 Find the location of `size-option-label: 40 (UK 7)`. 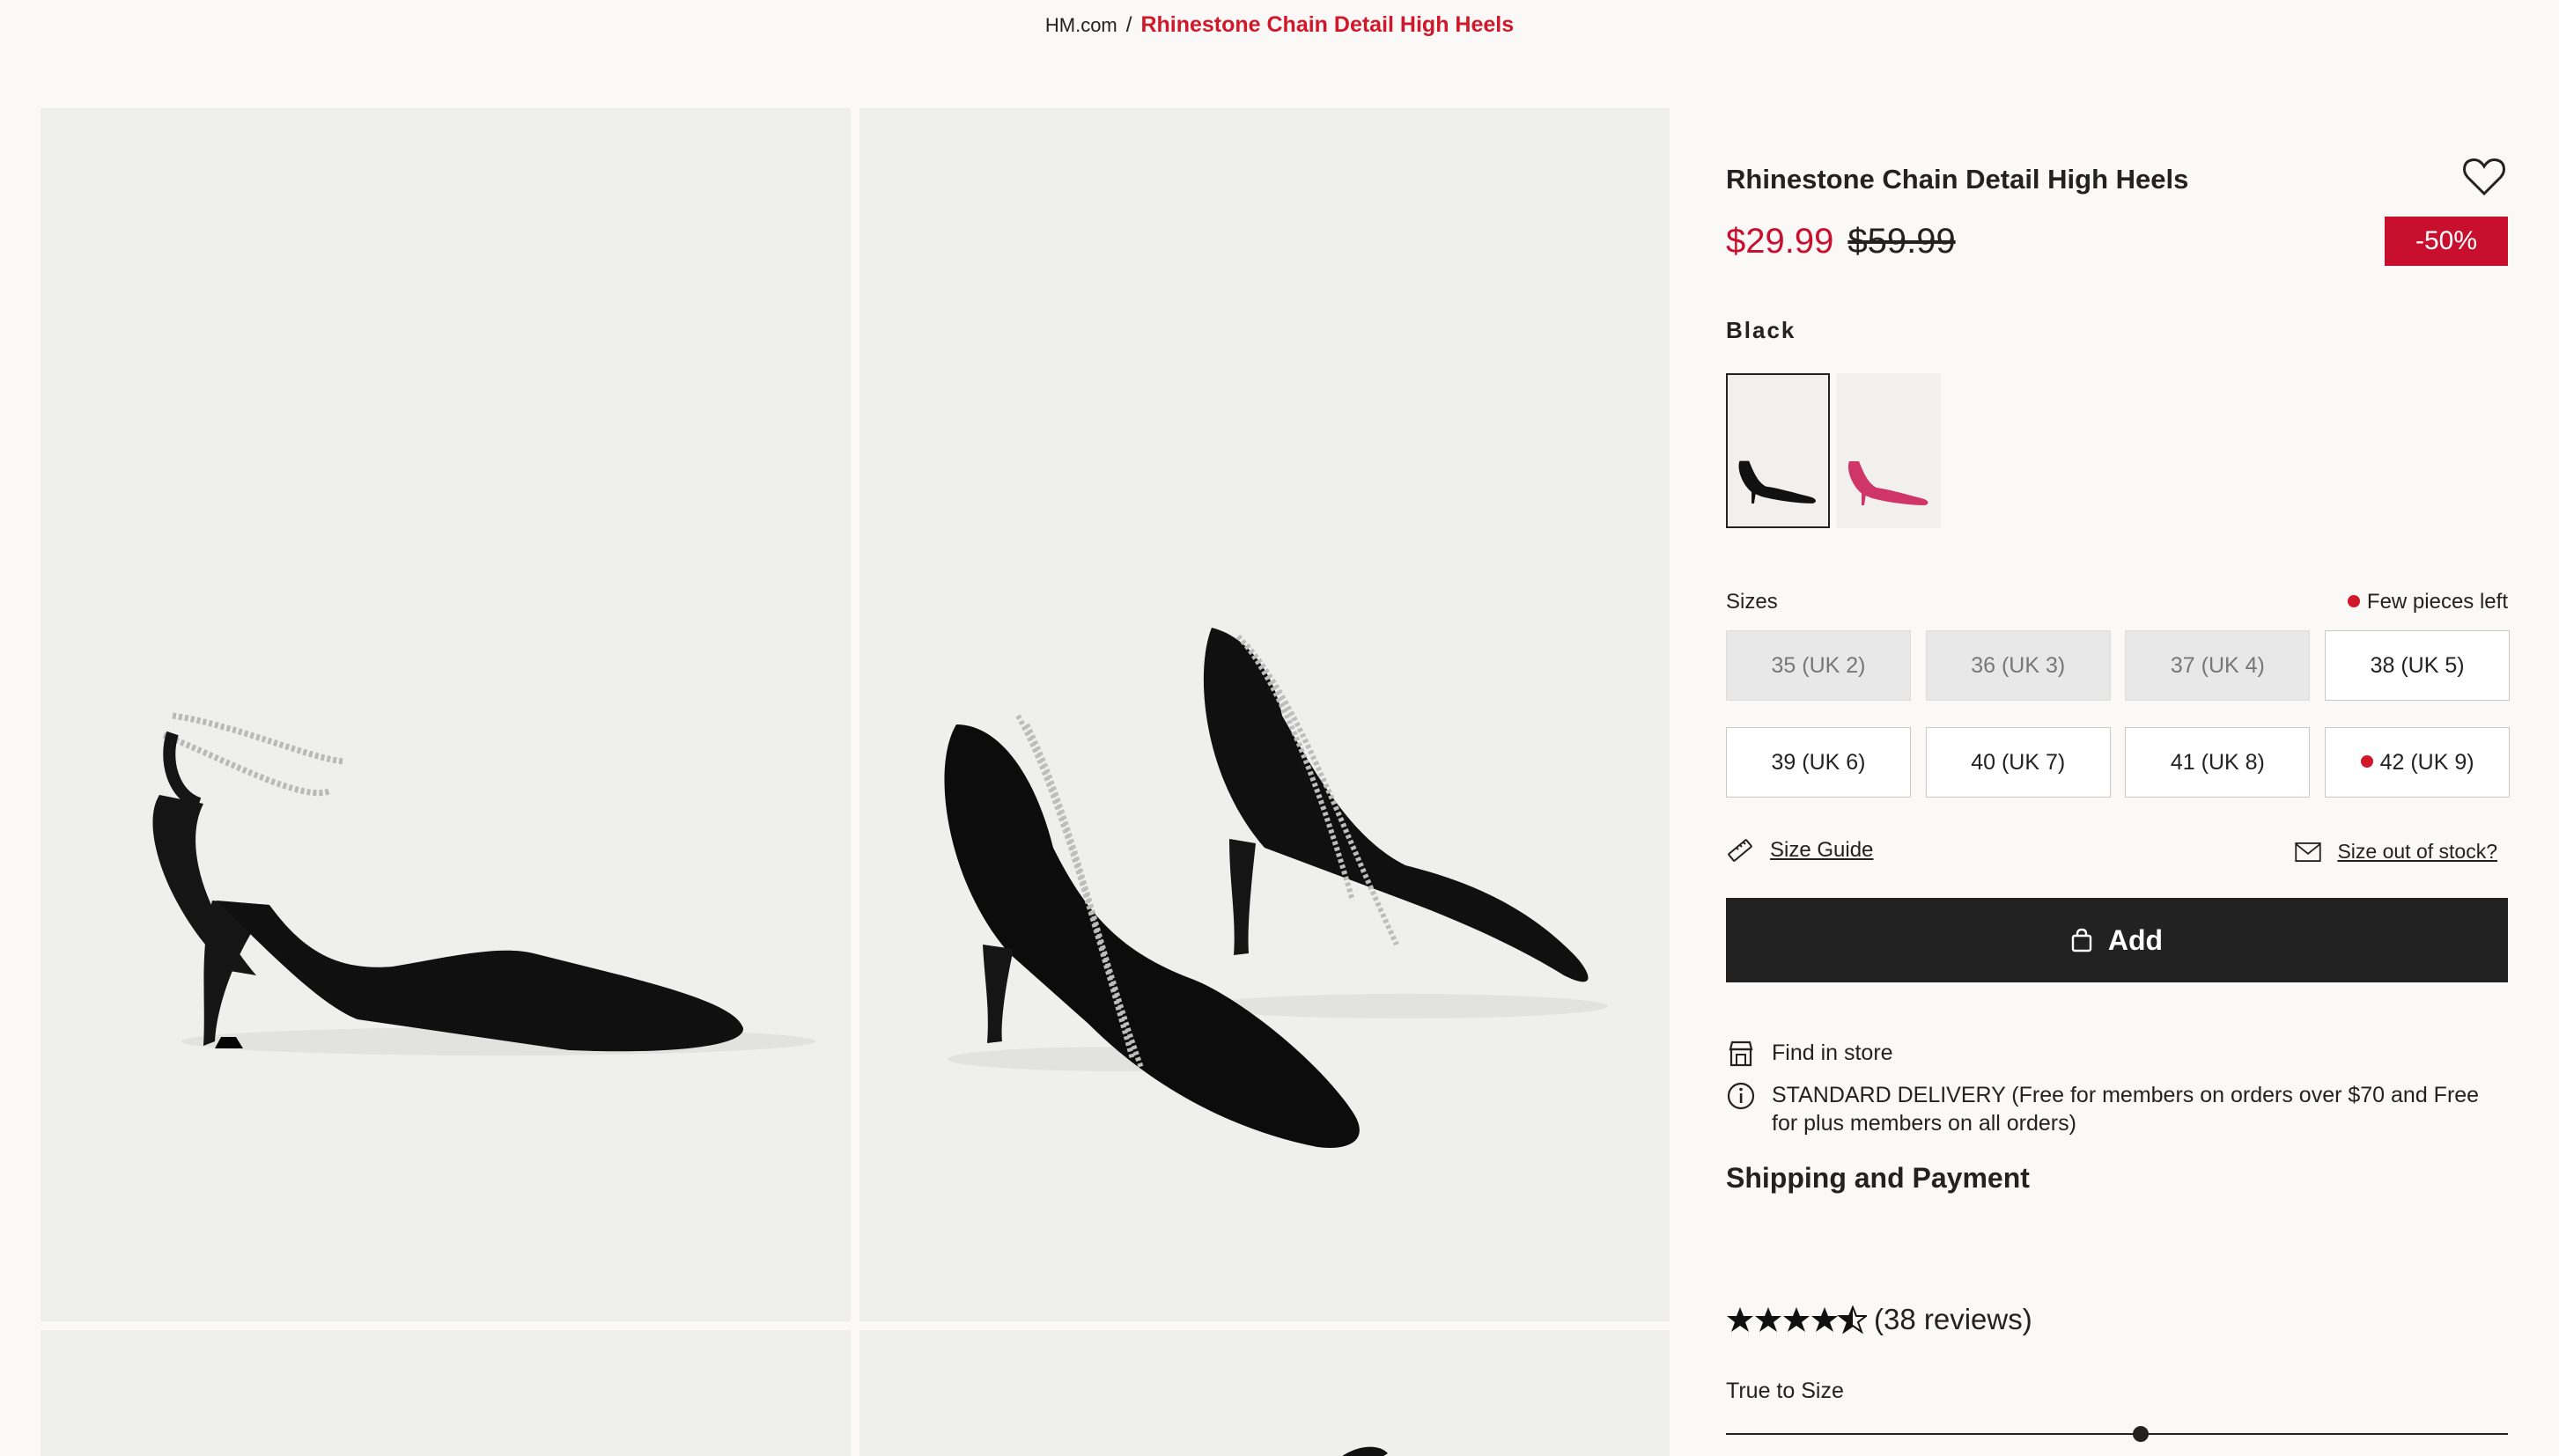

size-option-label: 40 (UK 7) is located at coordinates (2018, 762).